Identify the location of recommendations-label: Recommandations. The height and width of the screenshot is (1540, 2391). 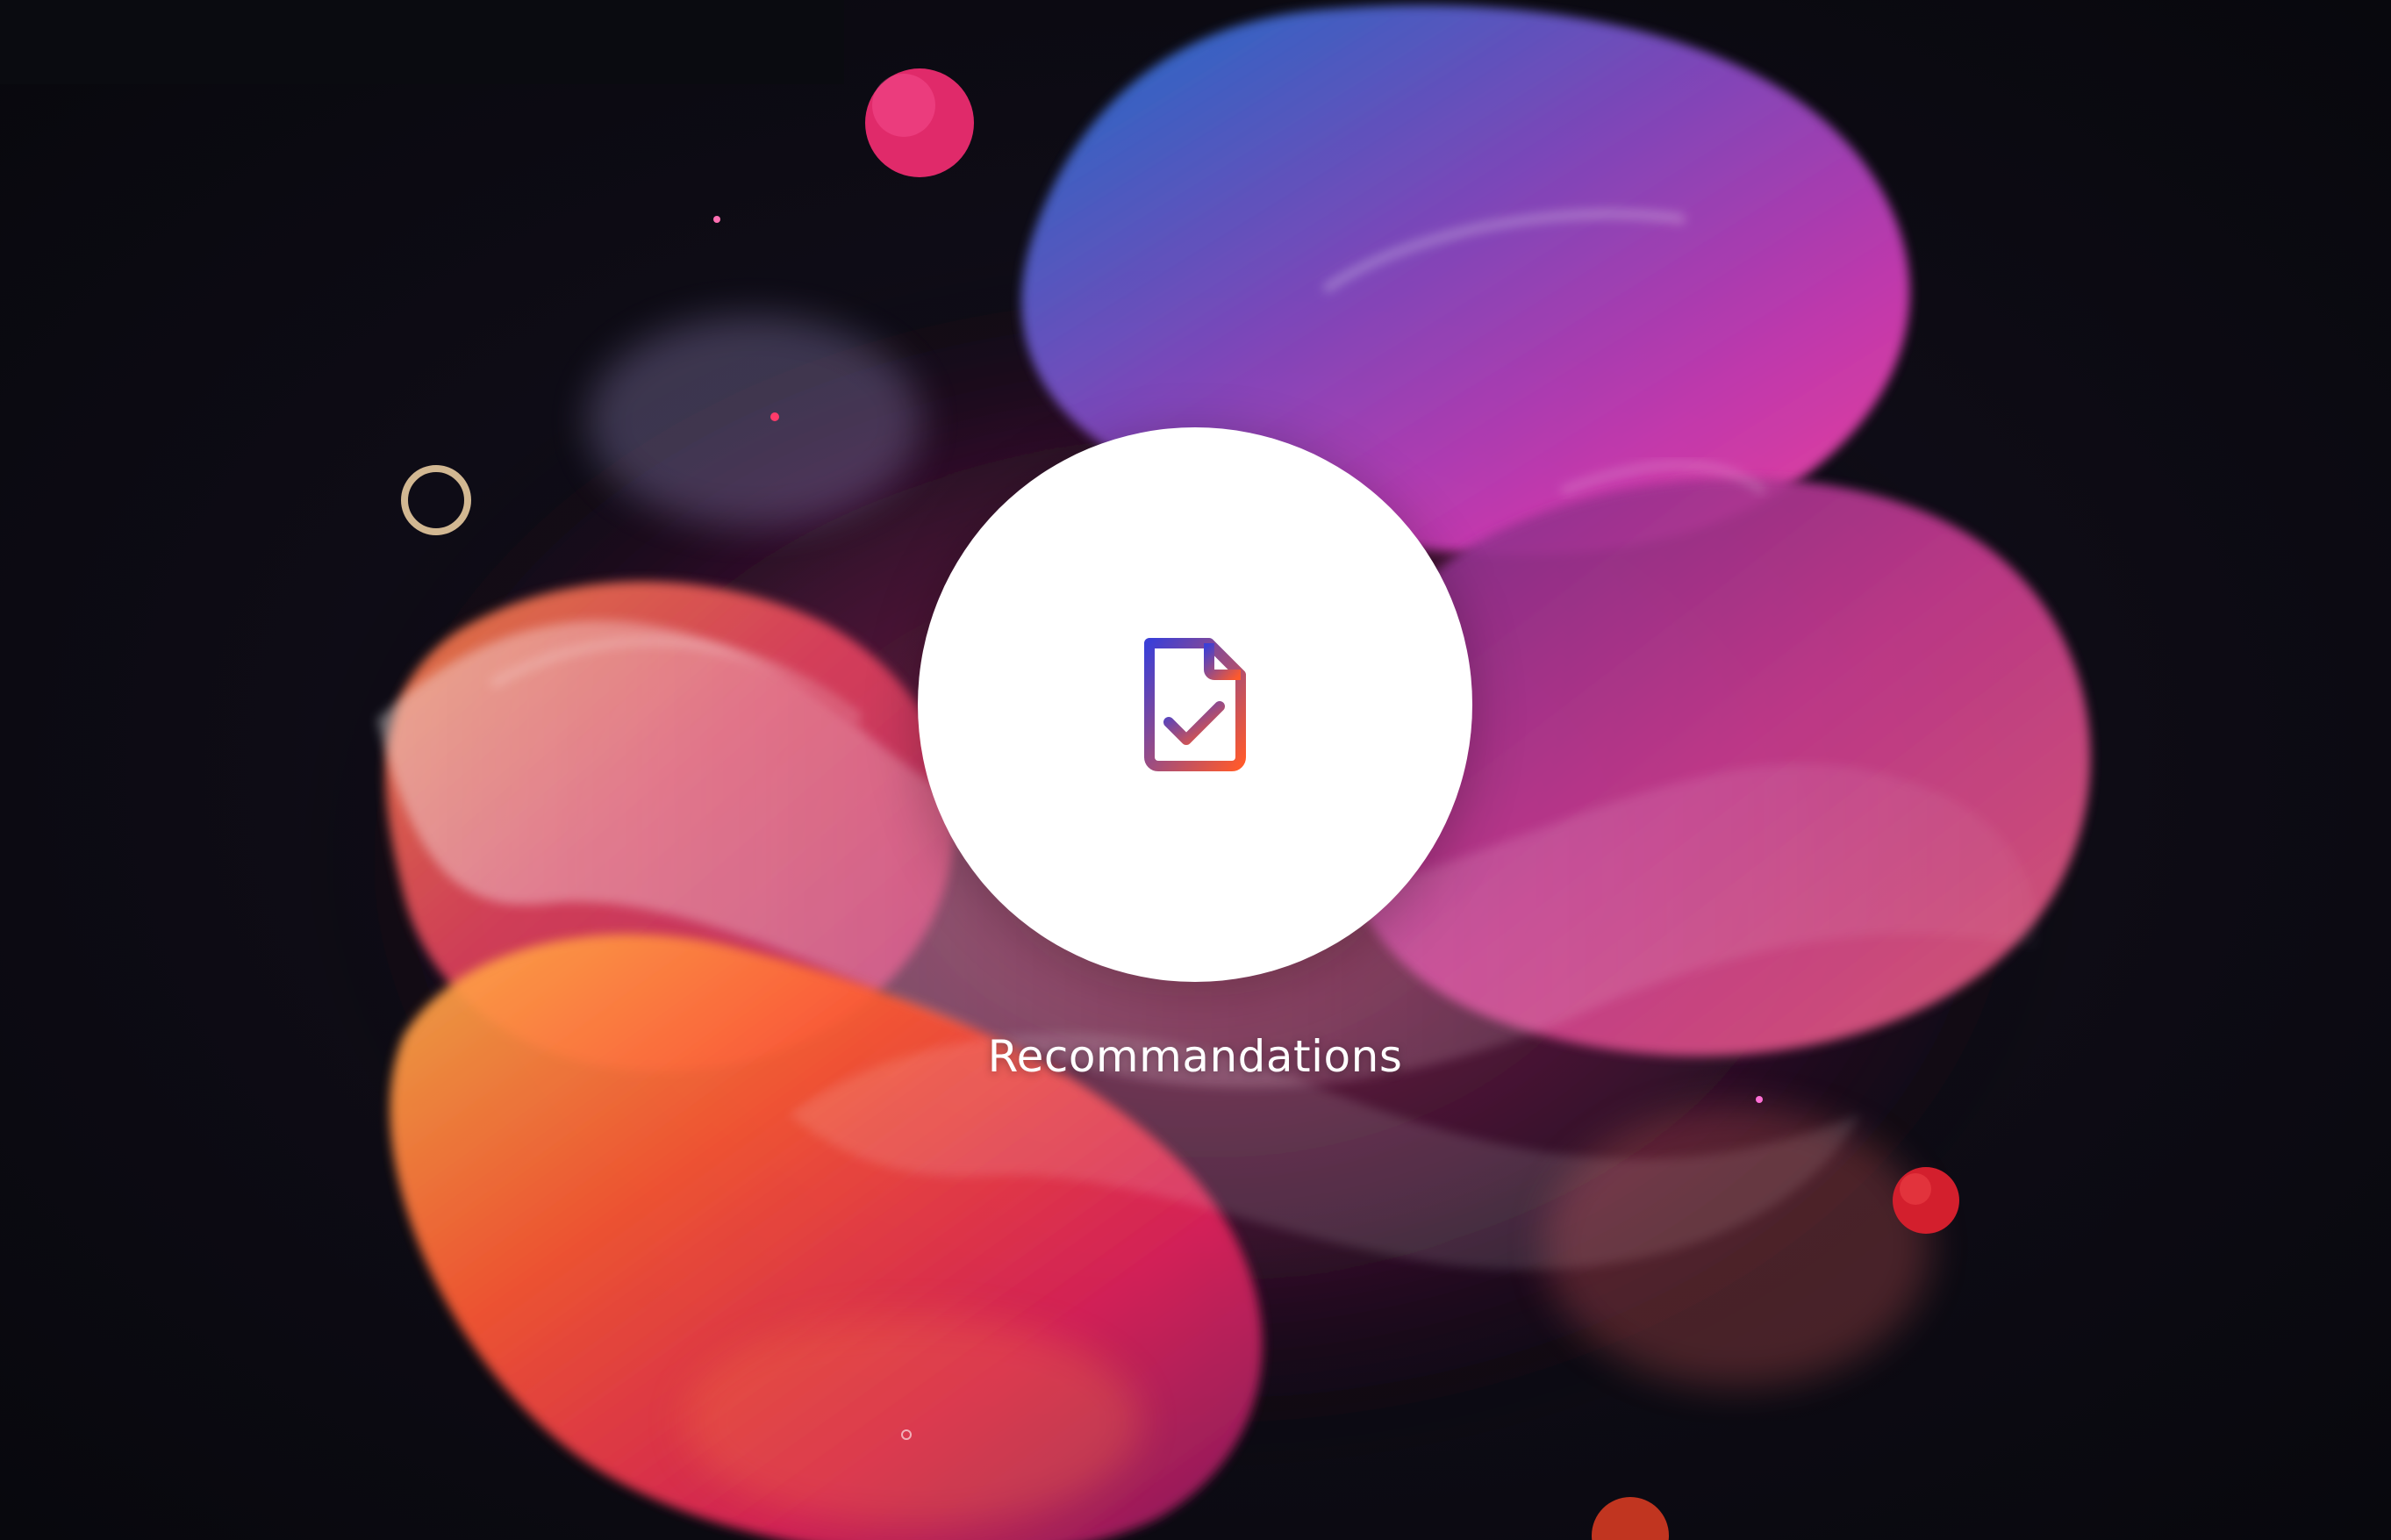
(1195, 1056).